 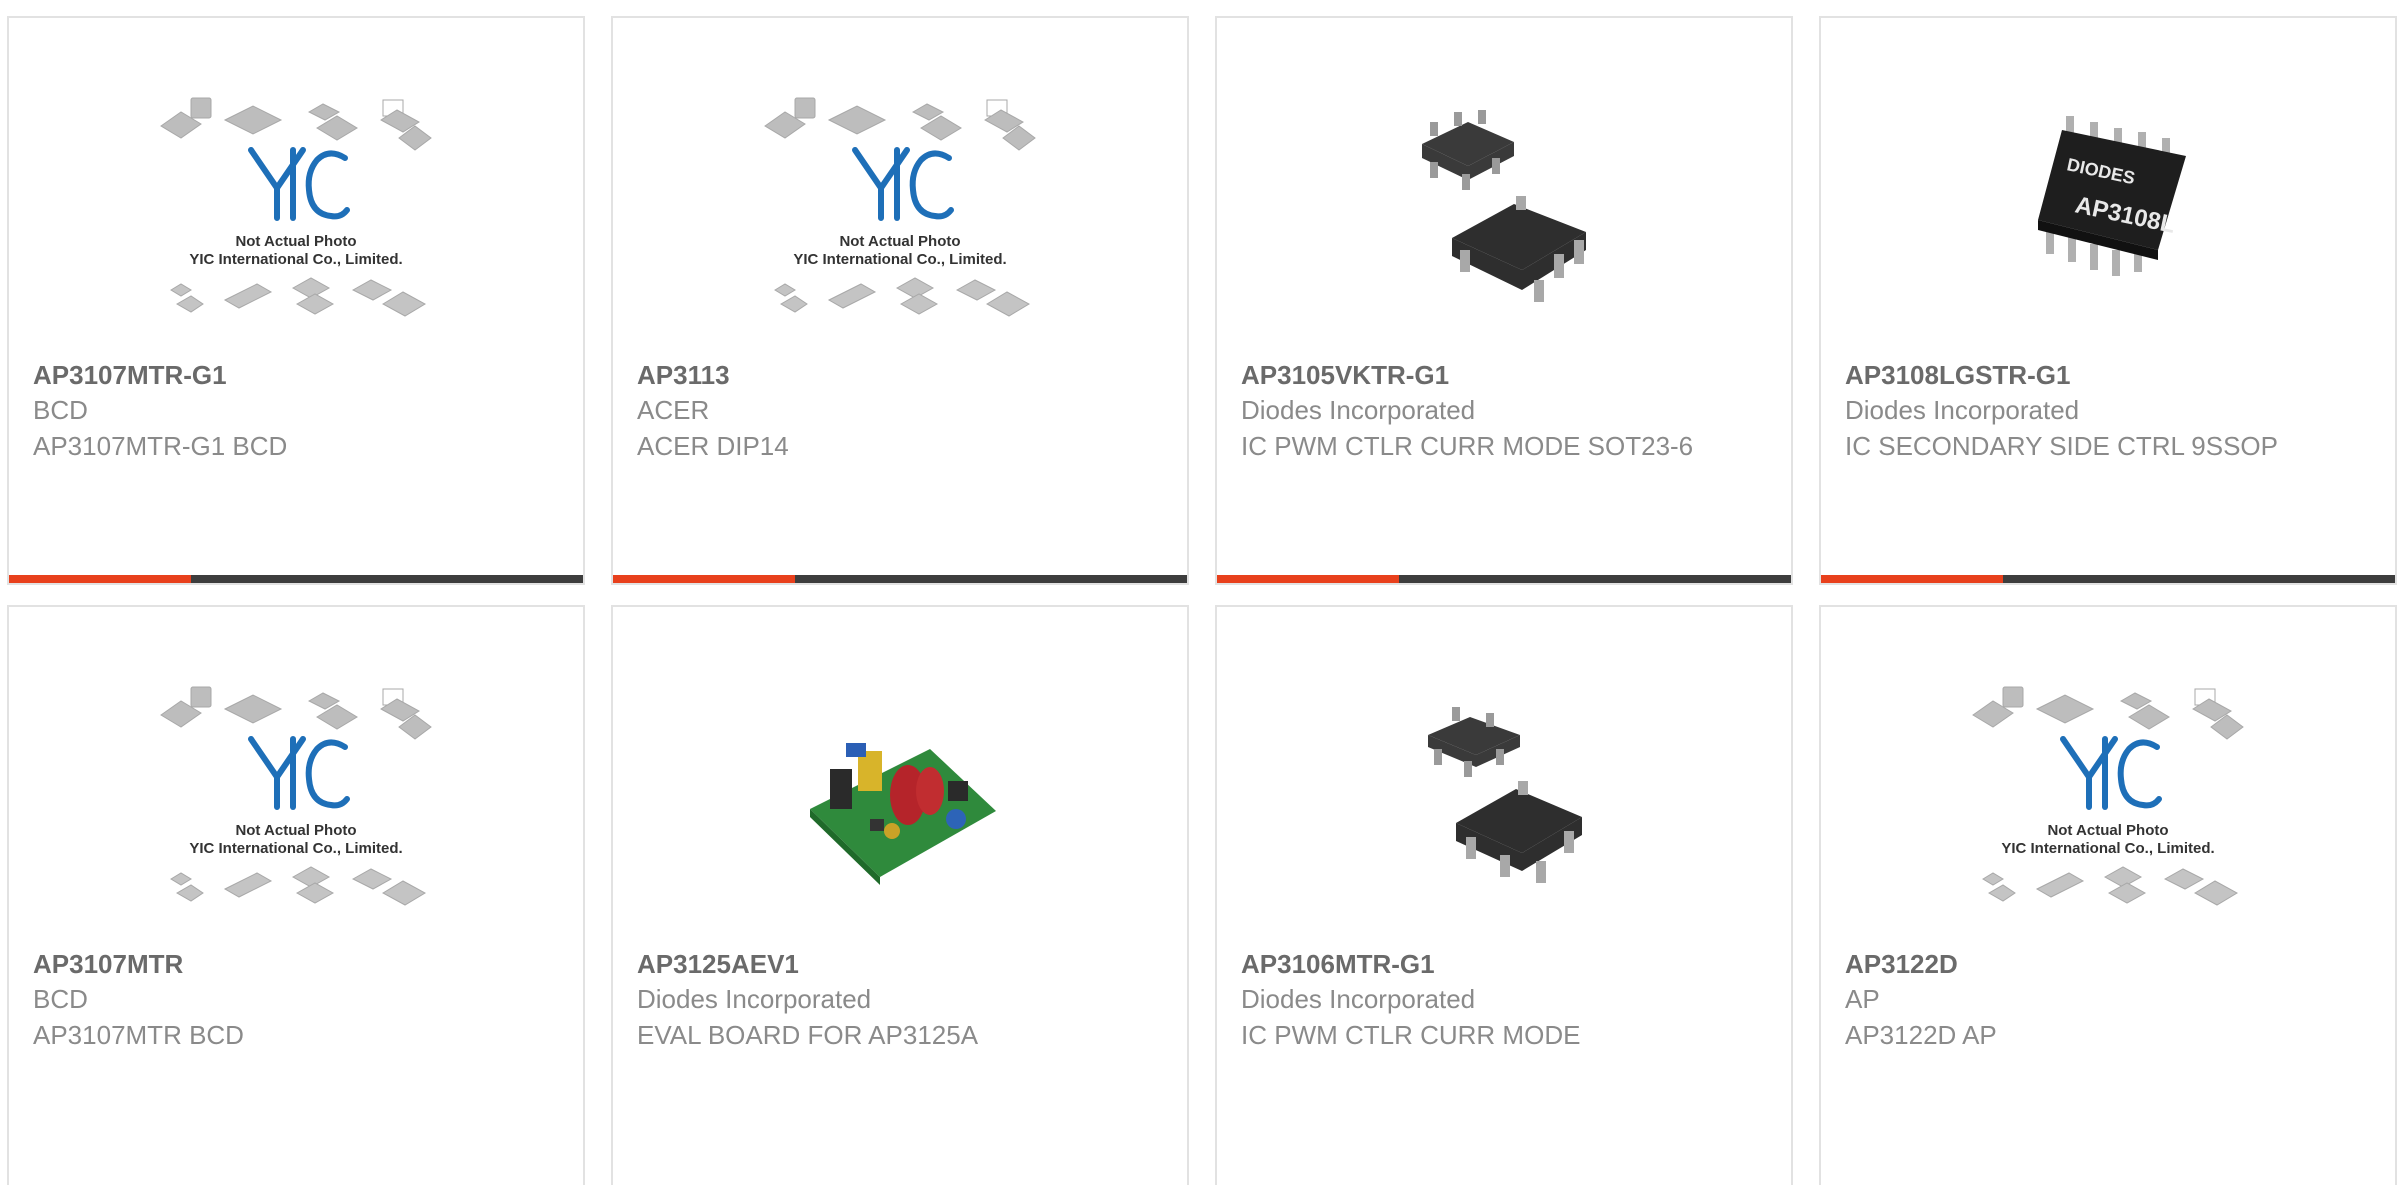 What do you see at coordinates (1921, 1035) in the screenshot?
I see `description-text: AP3122D AP` at bounding box center [1921, 1035].